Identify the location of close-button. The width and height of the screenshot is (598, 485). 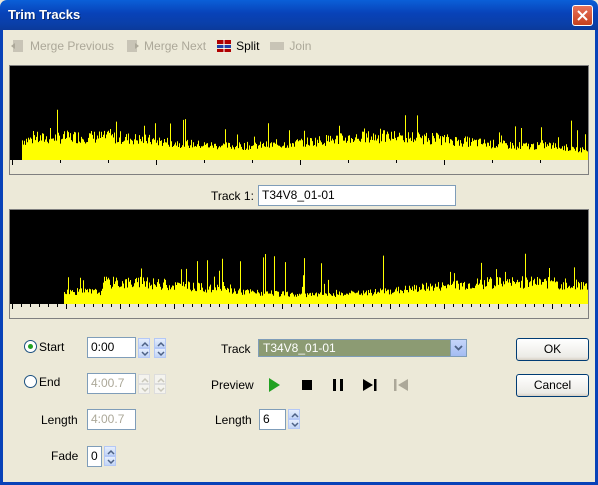
(582, 15).